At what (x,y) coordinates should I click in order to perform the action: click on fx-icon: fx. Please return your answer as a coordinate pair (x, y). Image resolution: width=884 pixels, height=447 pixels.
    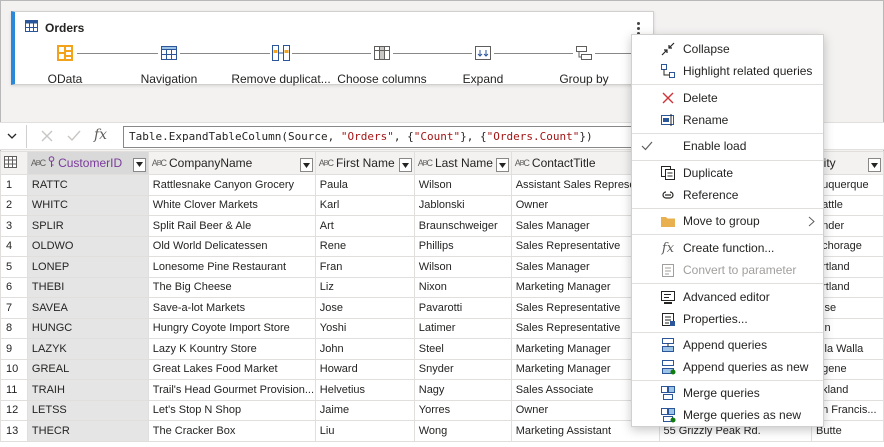
    Looking at the image, I should click on (100, 135).